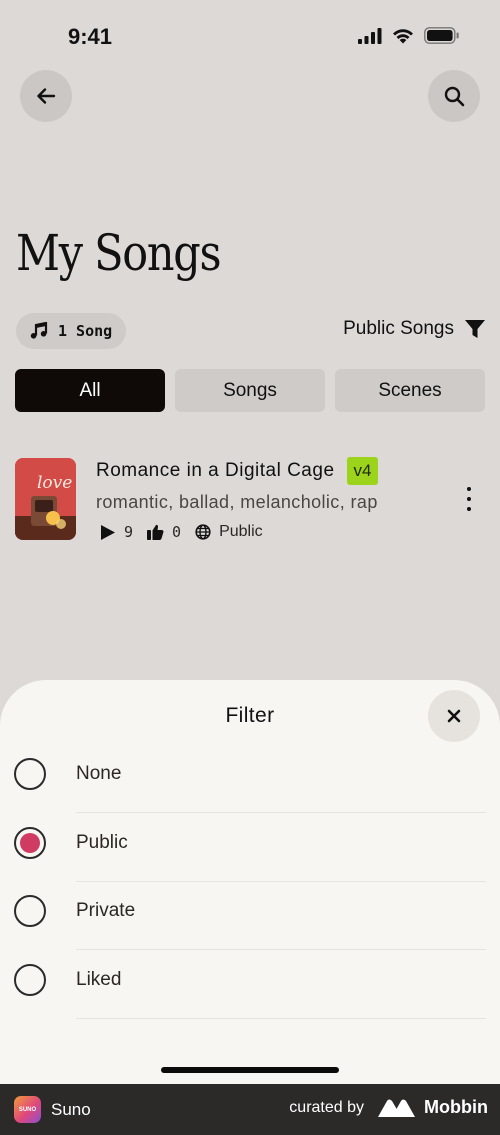 This screenshot has width=500, height=1135. What do you see at coordinates (90, 390) in the screenshot?
I see `tab-all: All` at bounding box center [90, 390].